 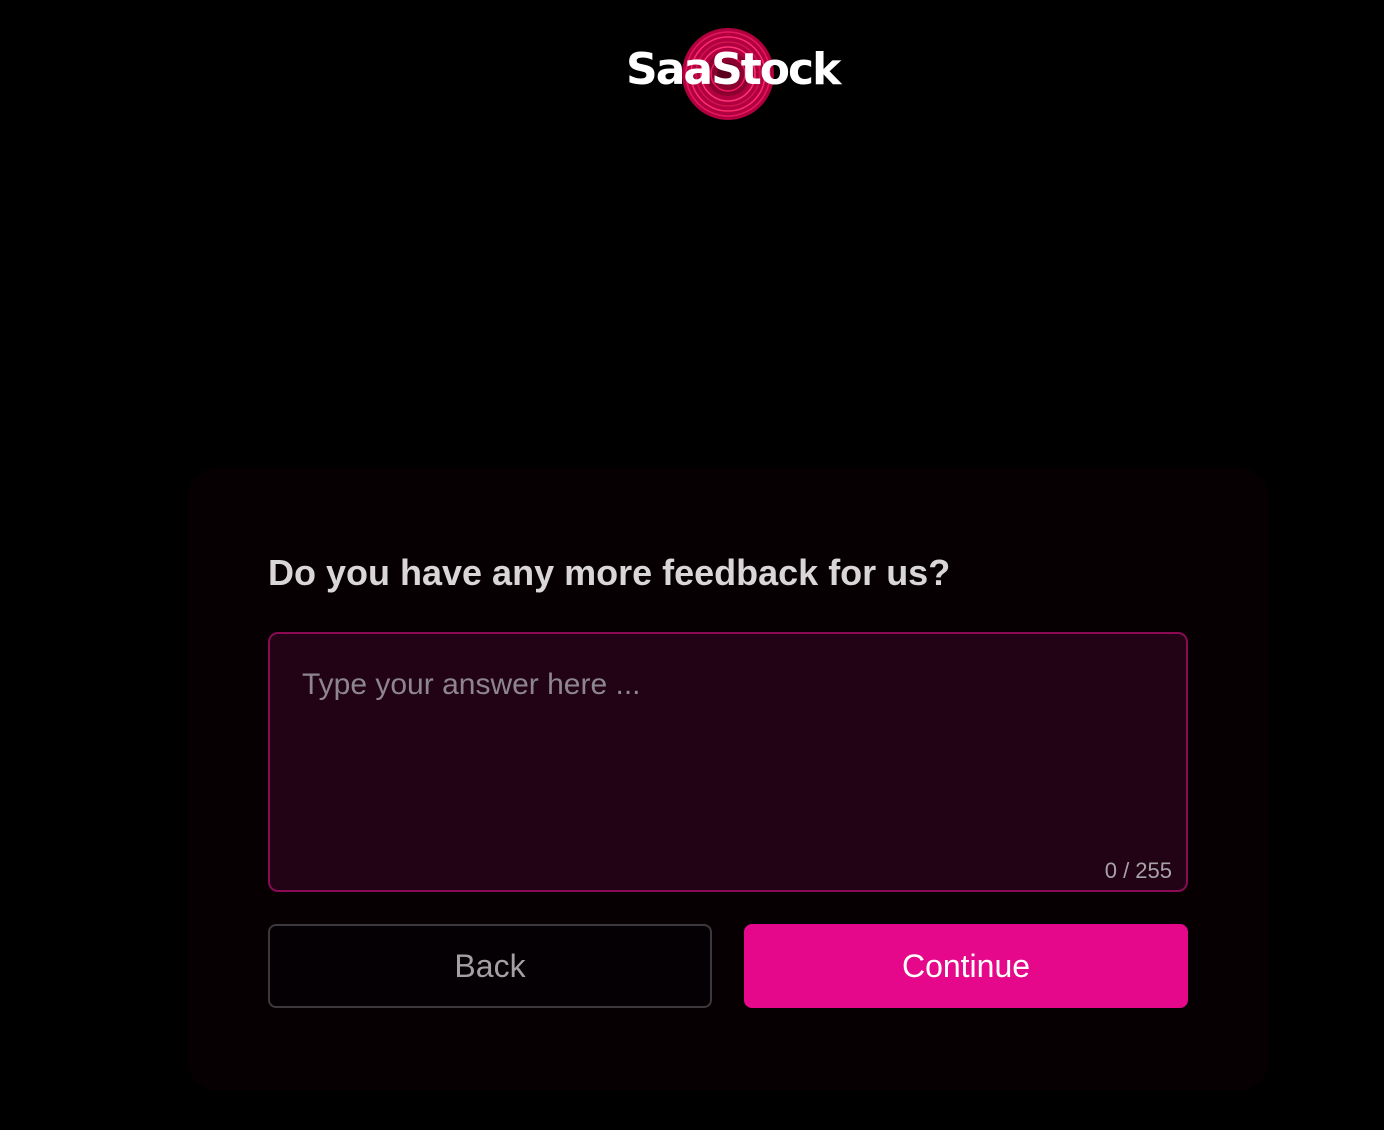 I want to click on answer-textarea, so click(x=728, y=762).